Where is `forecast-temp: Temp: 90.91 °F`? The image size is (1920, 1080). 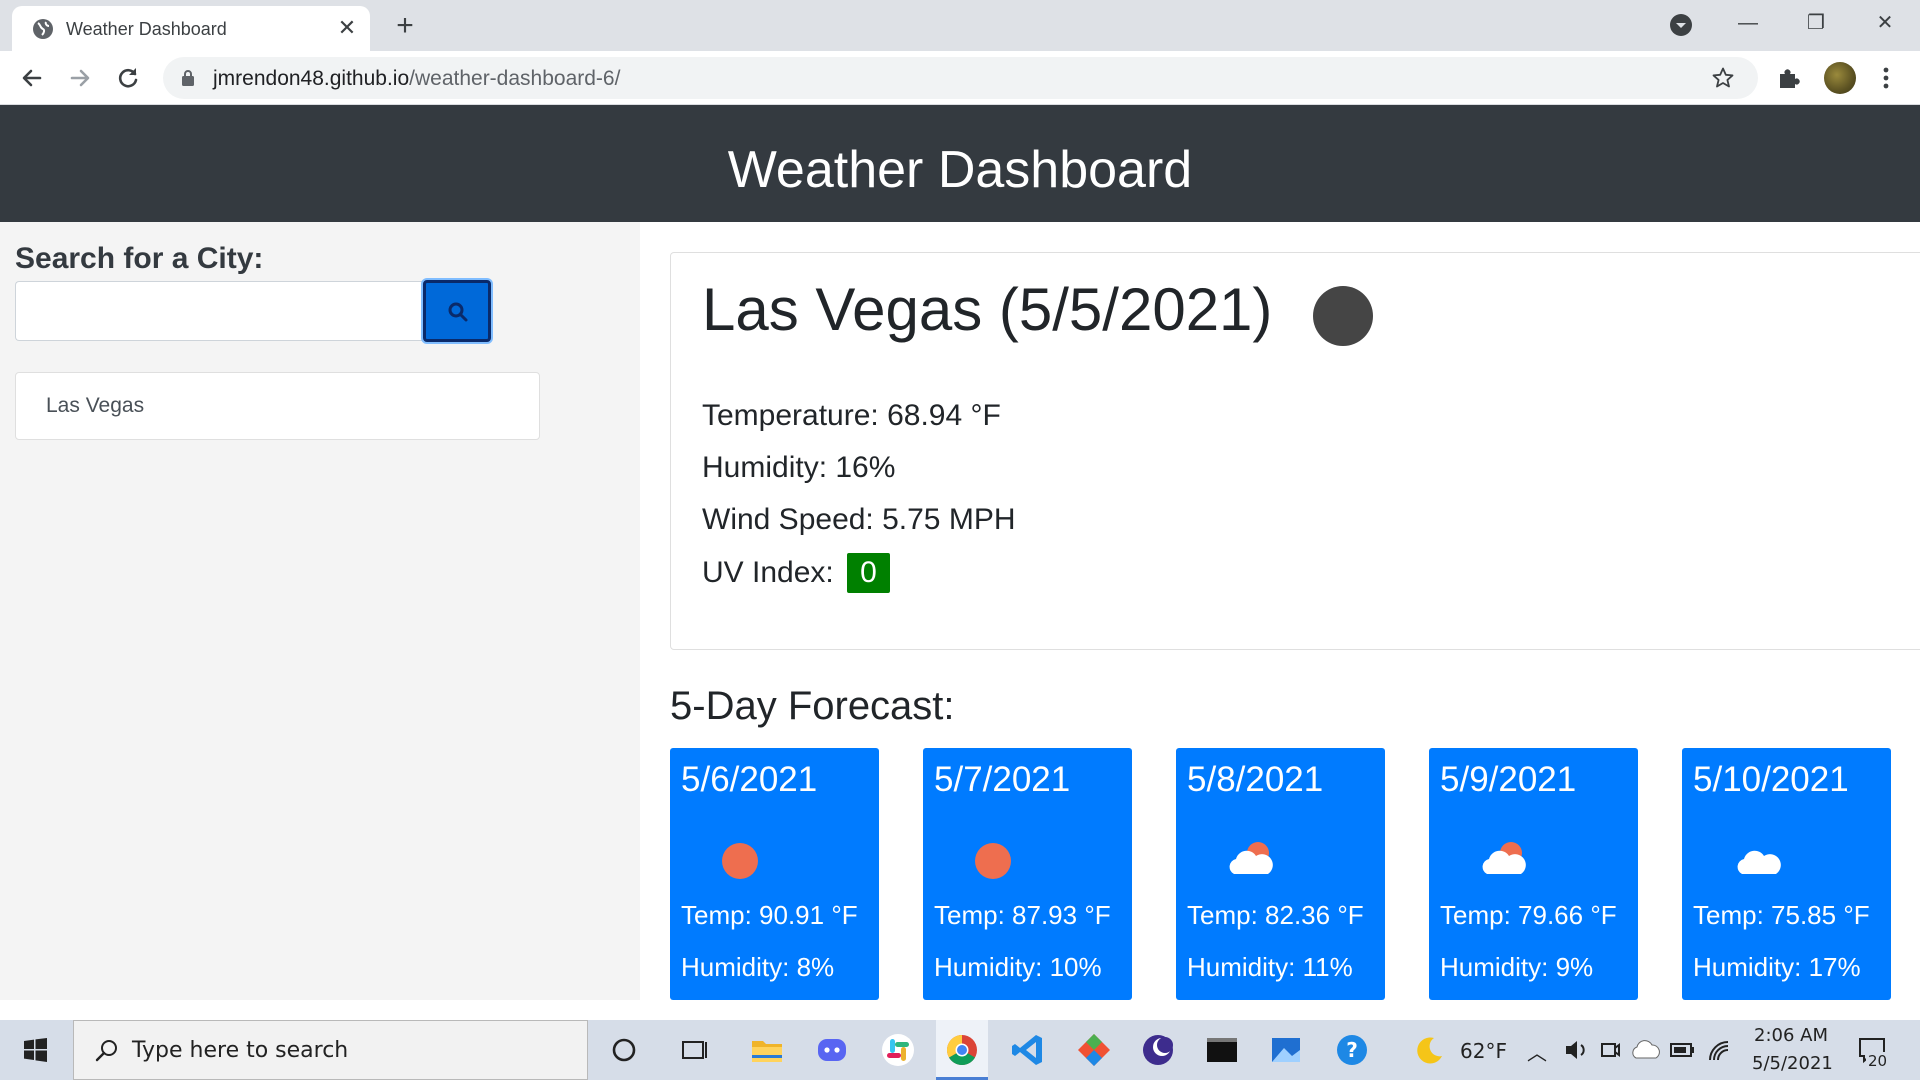 forecast-temp: Temp: 90.91 °F is located at coordinates (769, 915).